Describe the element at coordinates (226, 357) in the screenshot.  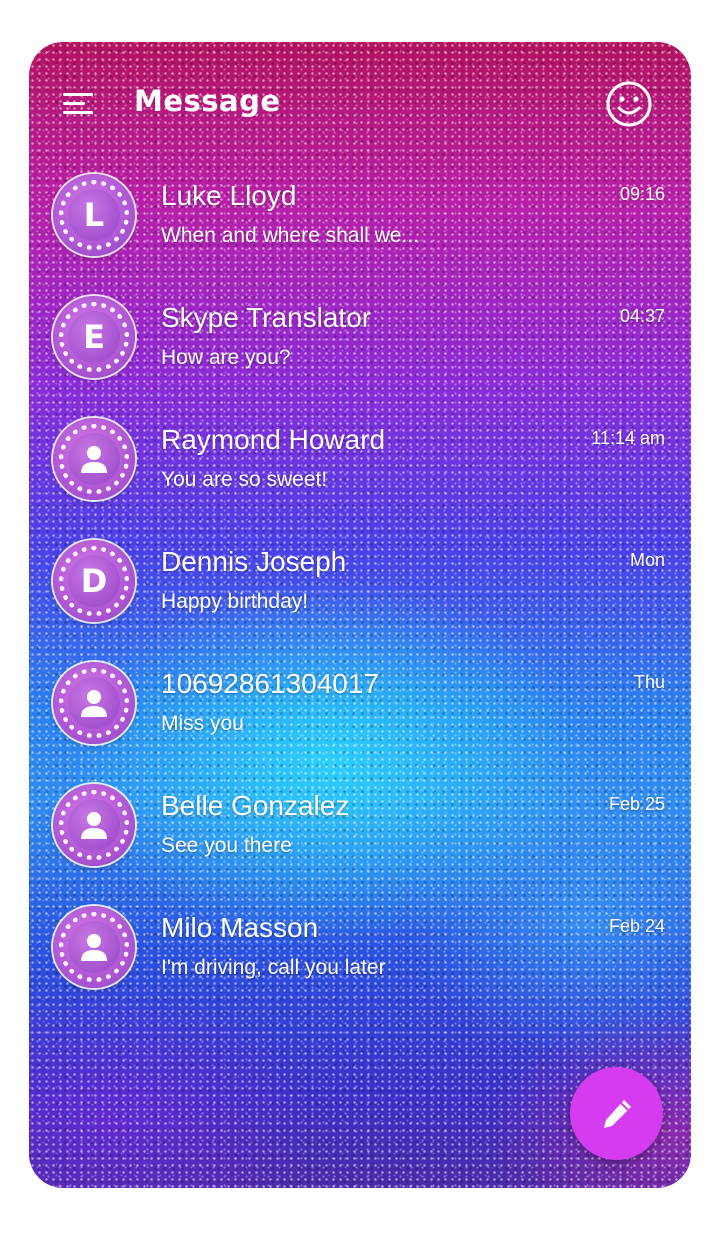
I see `message-preview: How are you?` at that location.